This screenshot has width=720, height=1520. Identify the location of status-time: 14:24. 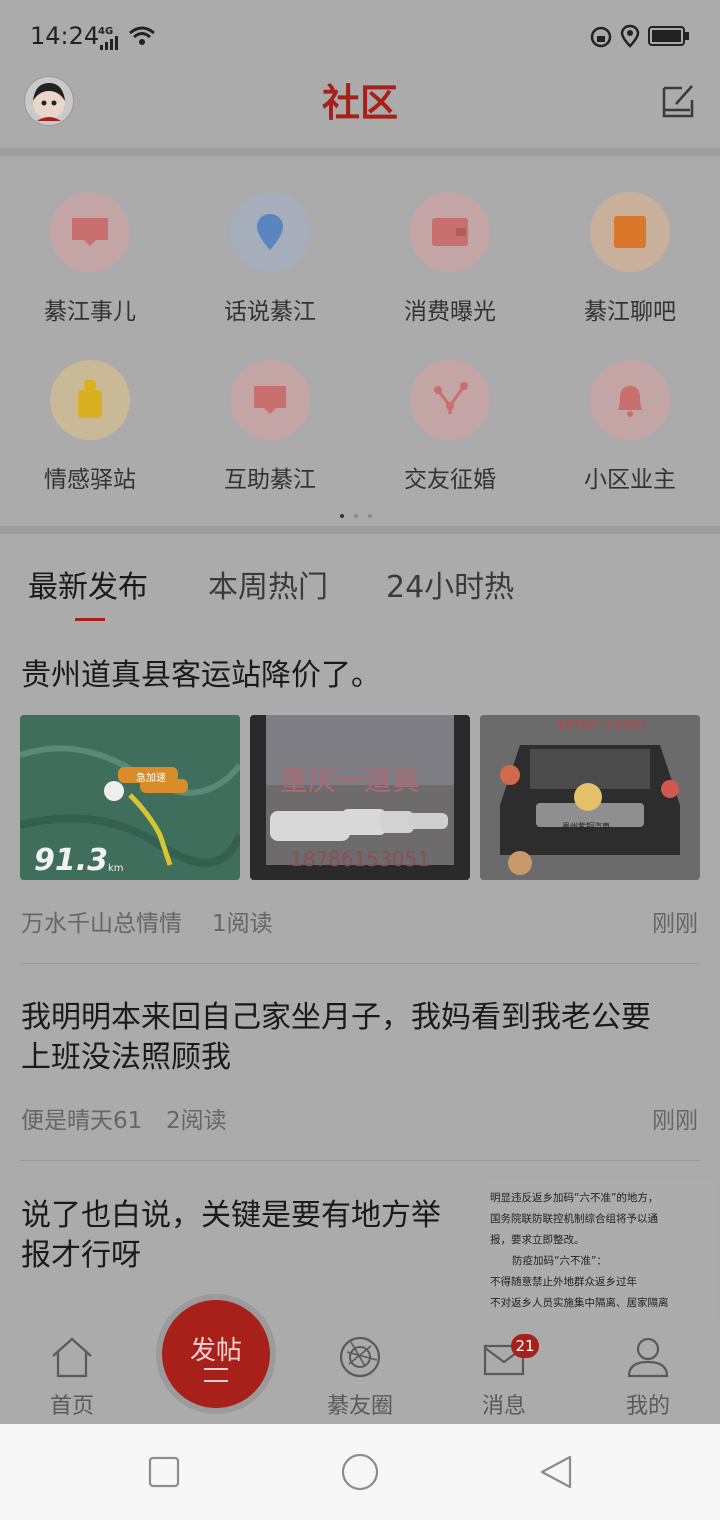
(65, 36).